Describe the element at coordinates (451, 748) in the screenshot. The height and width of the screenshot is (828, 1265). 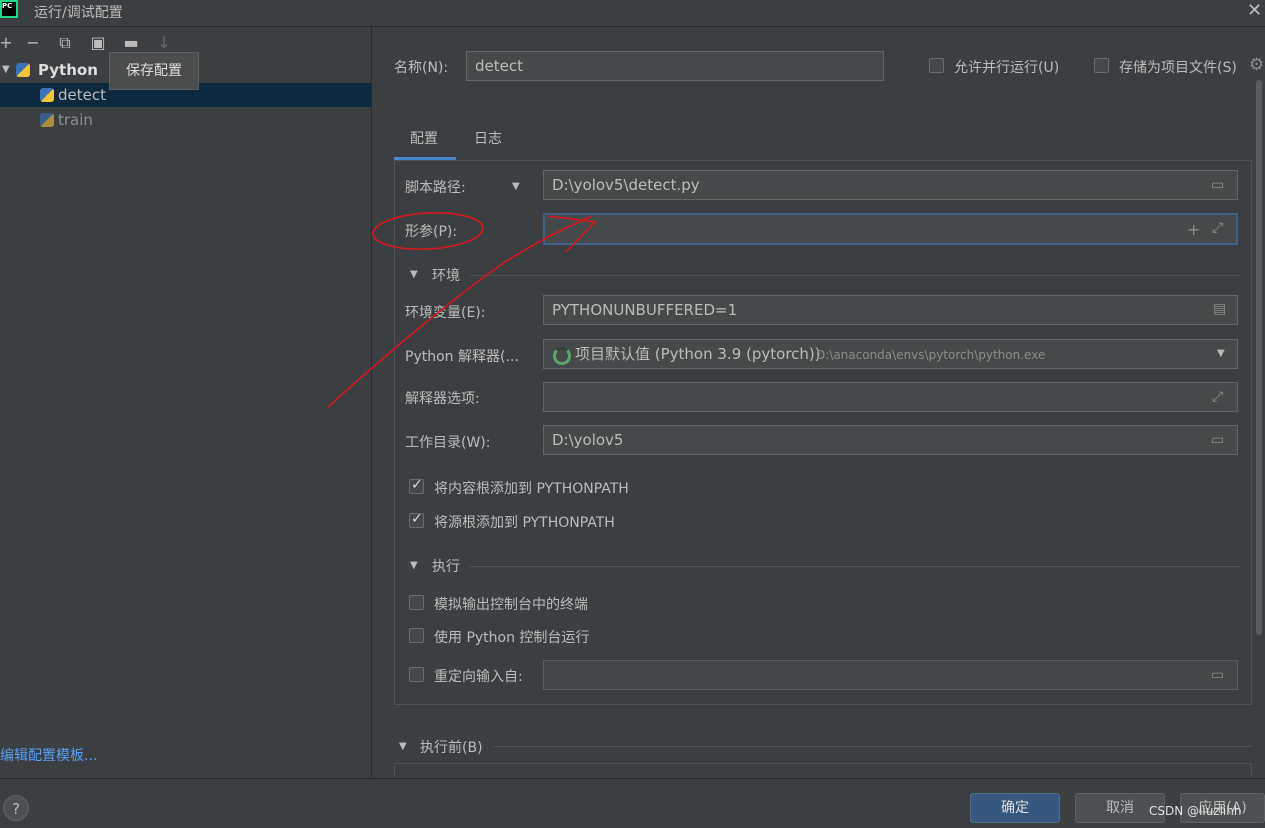
I see `before-launch-header: 执行前(B)` at that location.